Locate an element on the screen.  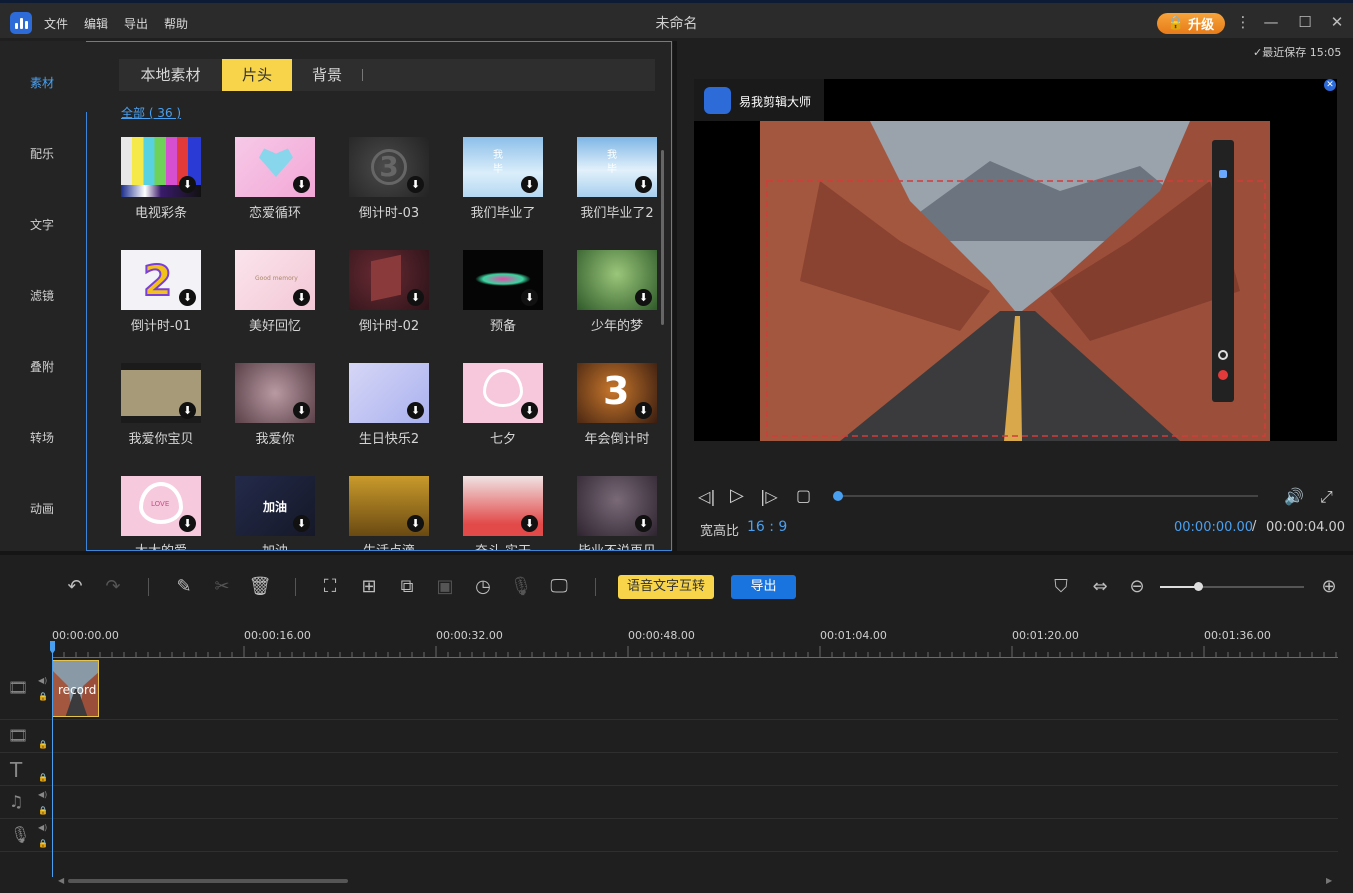
scroll-thumb is located at coordinates (662, 237).